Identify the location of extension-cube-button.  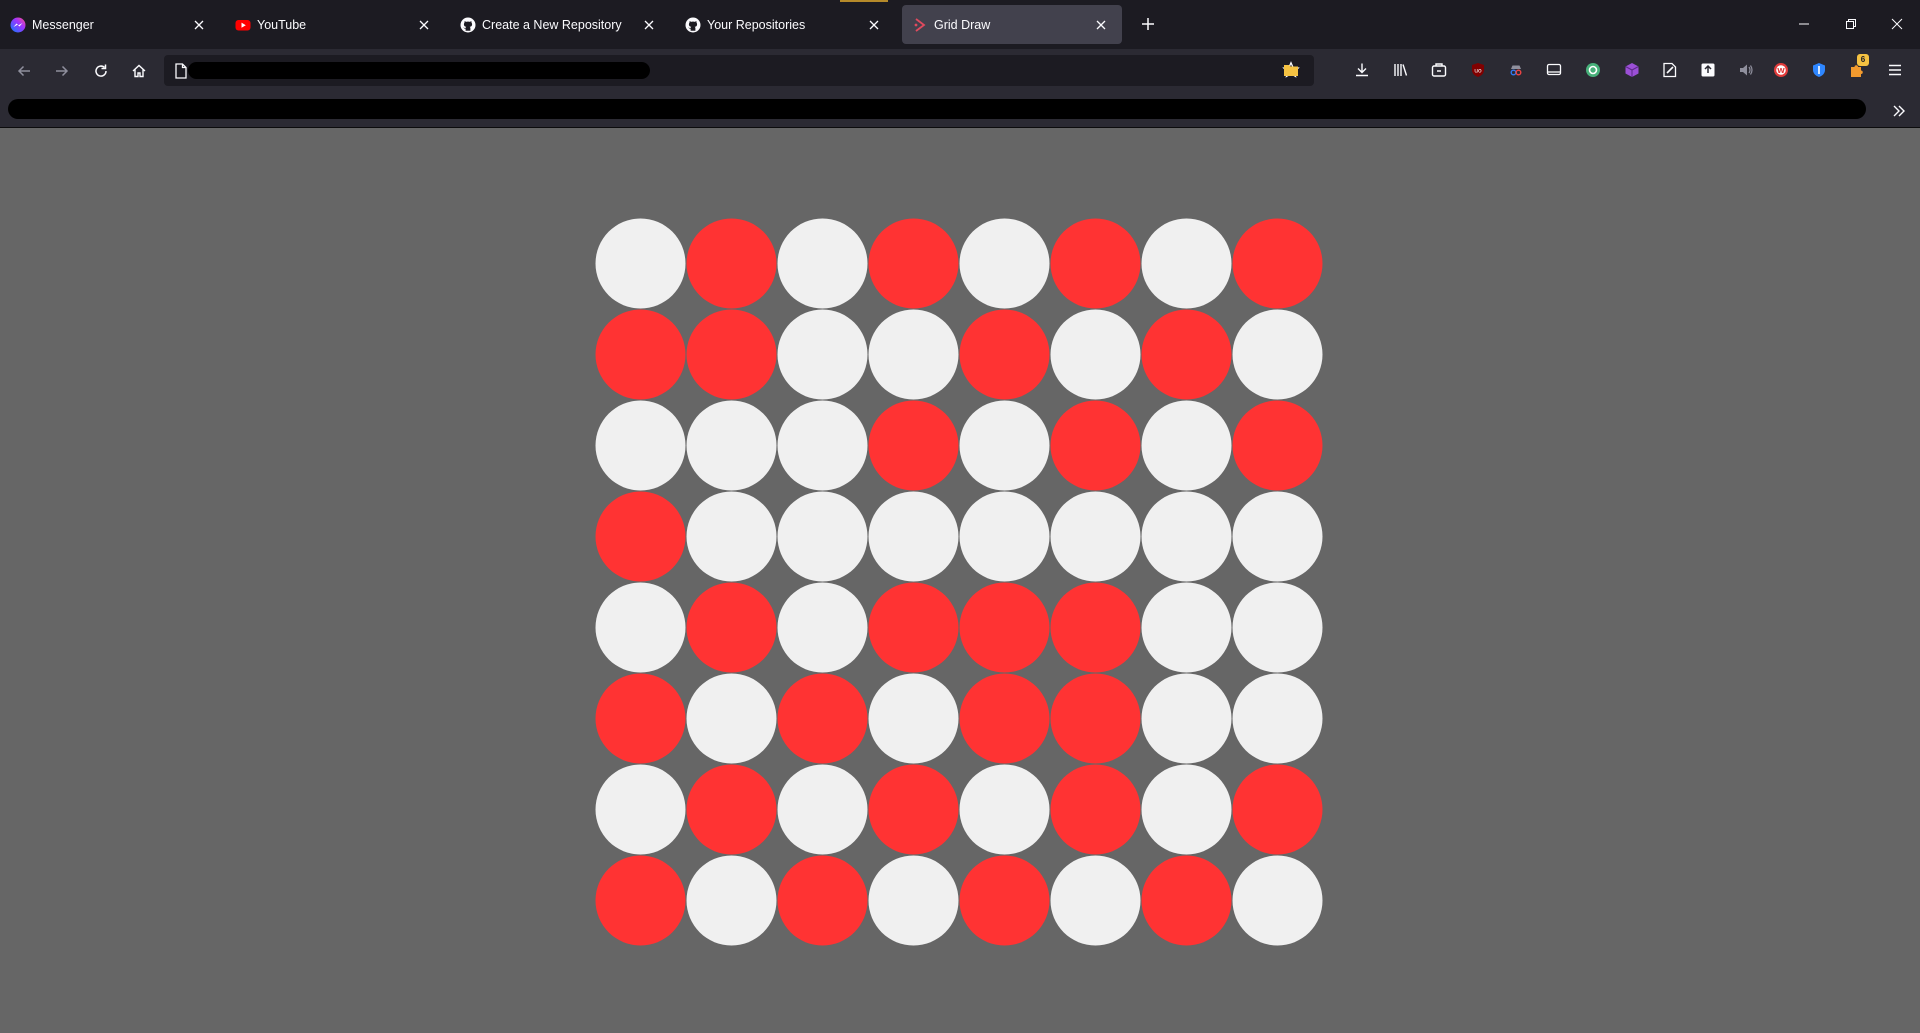
(1632, 70).